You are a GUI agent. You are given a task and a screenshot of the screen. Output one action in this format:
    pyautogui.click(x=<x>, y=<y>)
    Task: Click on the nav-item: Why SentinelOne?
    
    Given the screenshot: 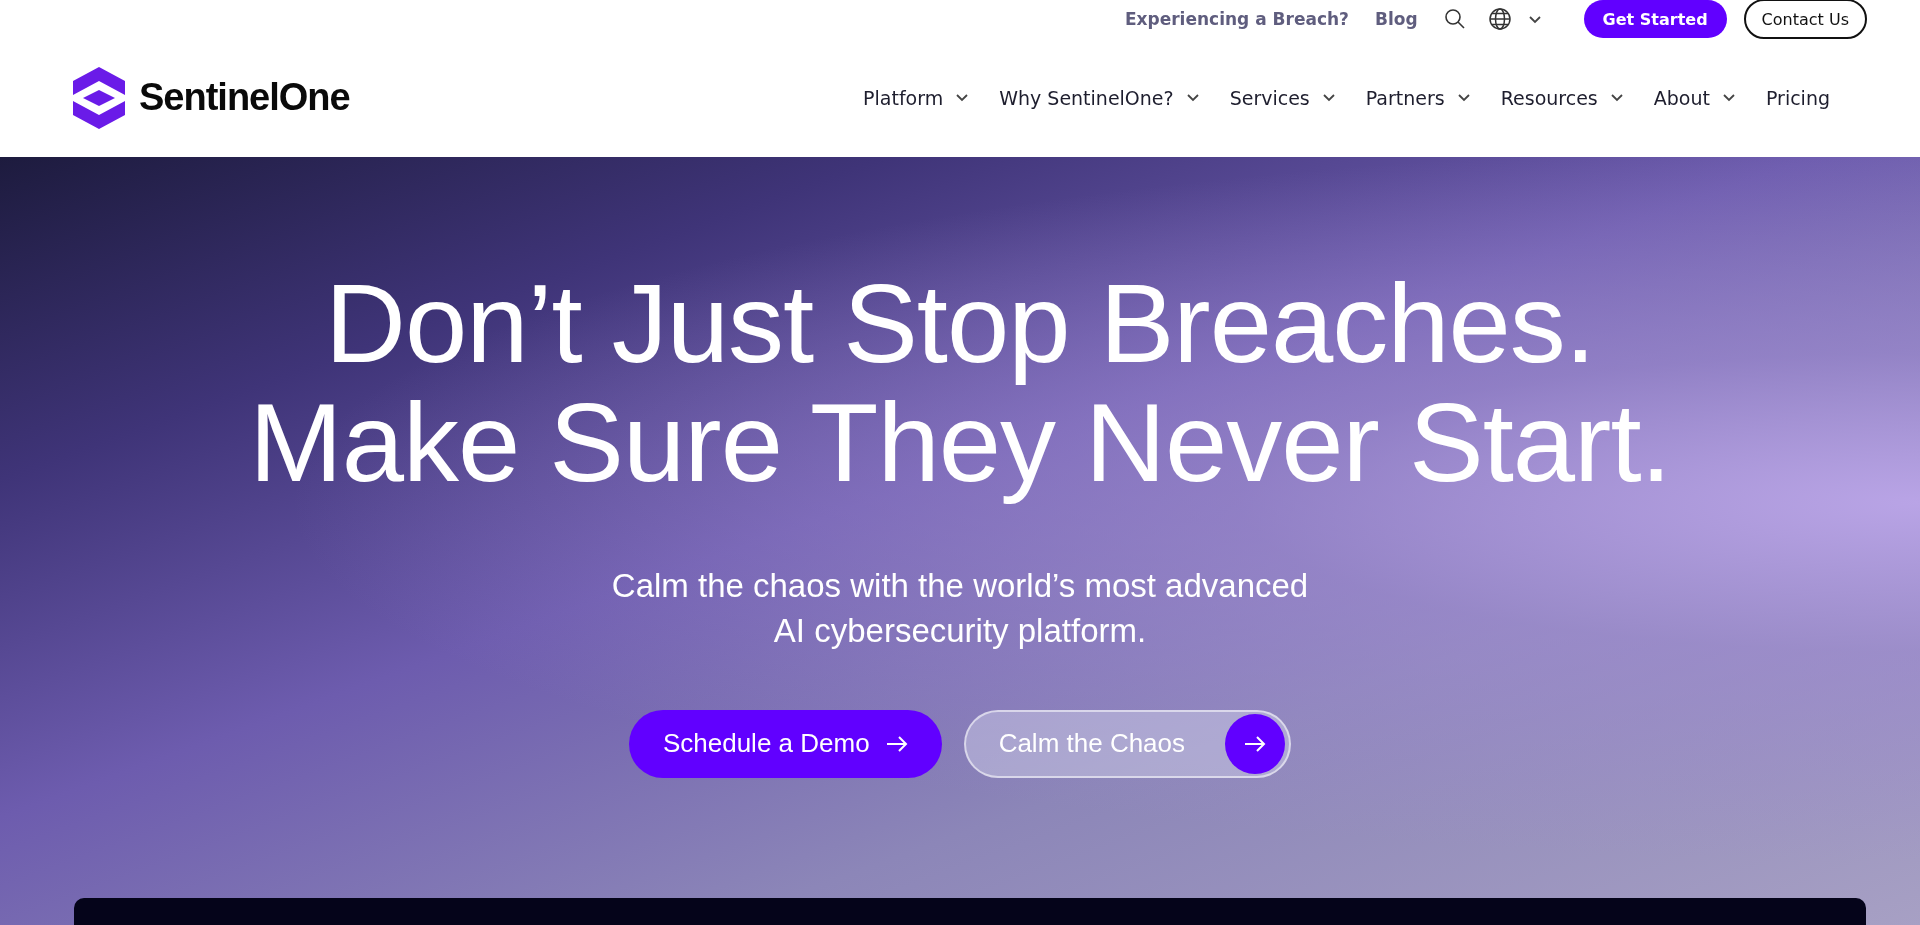 What is the action you would take?
    pyautogui.click(x=1099, y=97)
    